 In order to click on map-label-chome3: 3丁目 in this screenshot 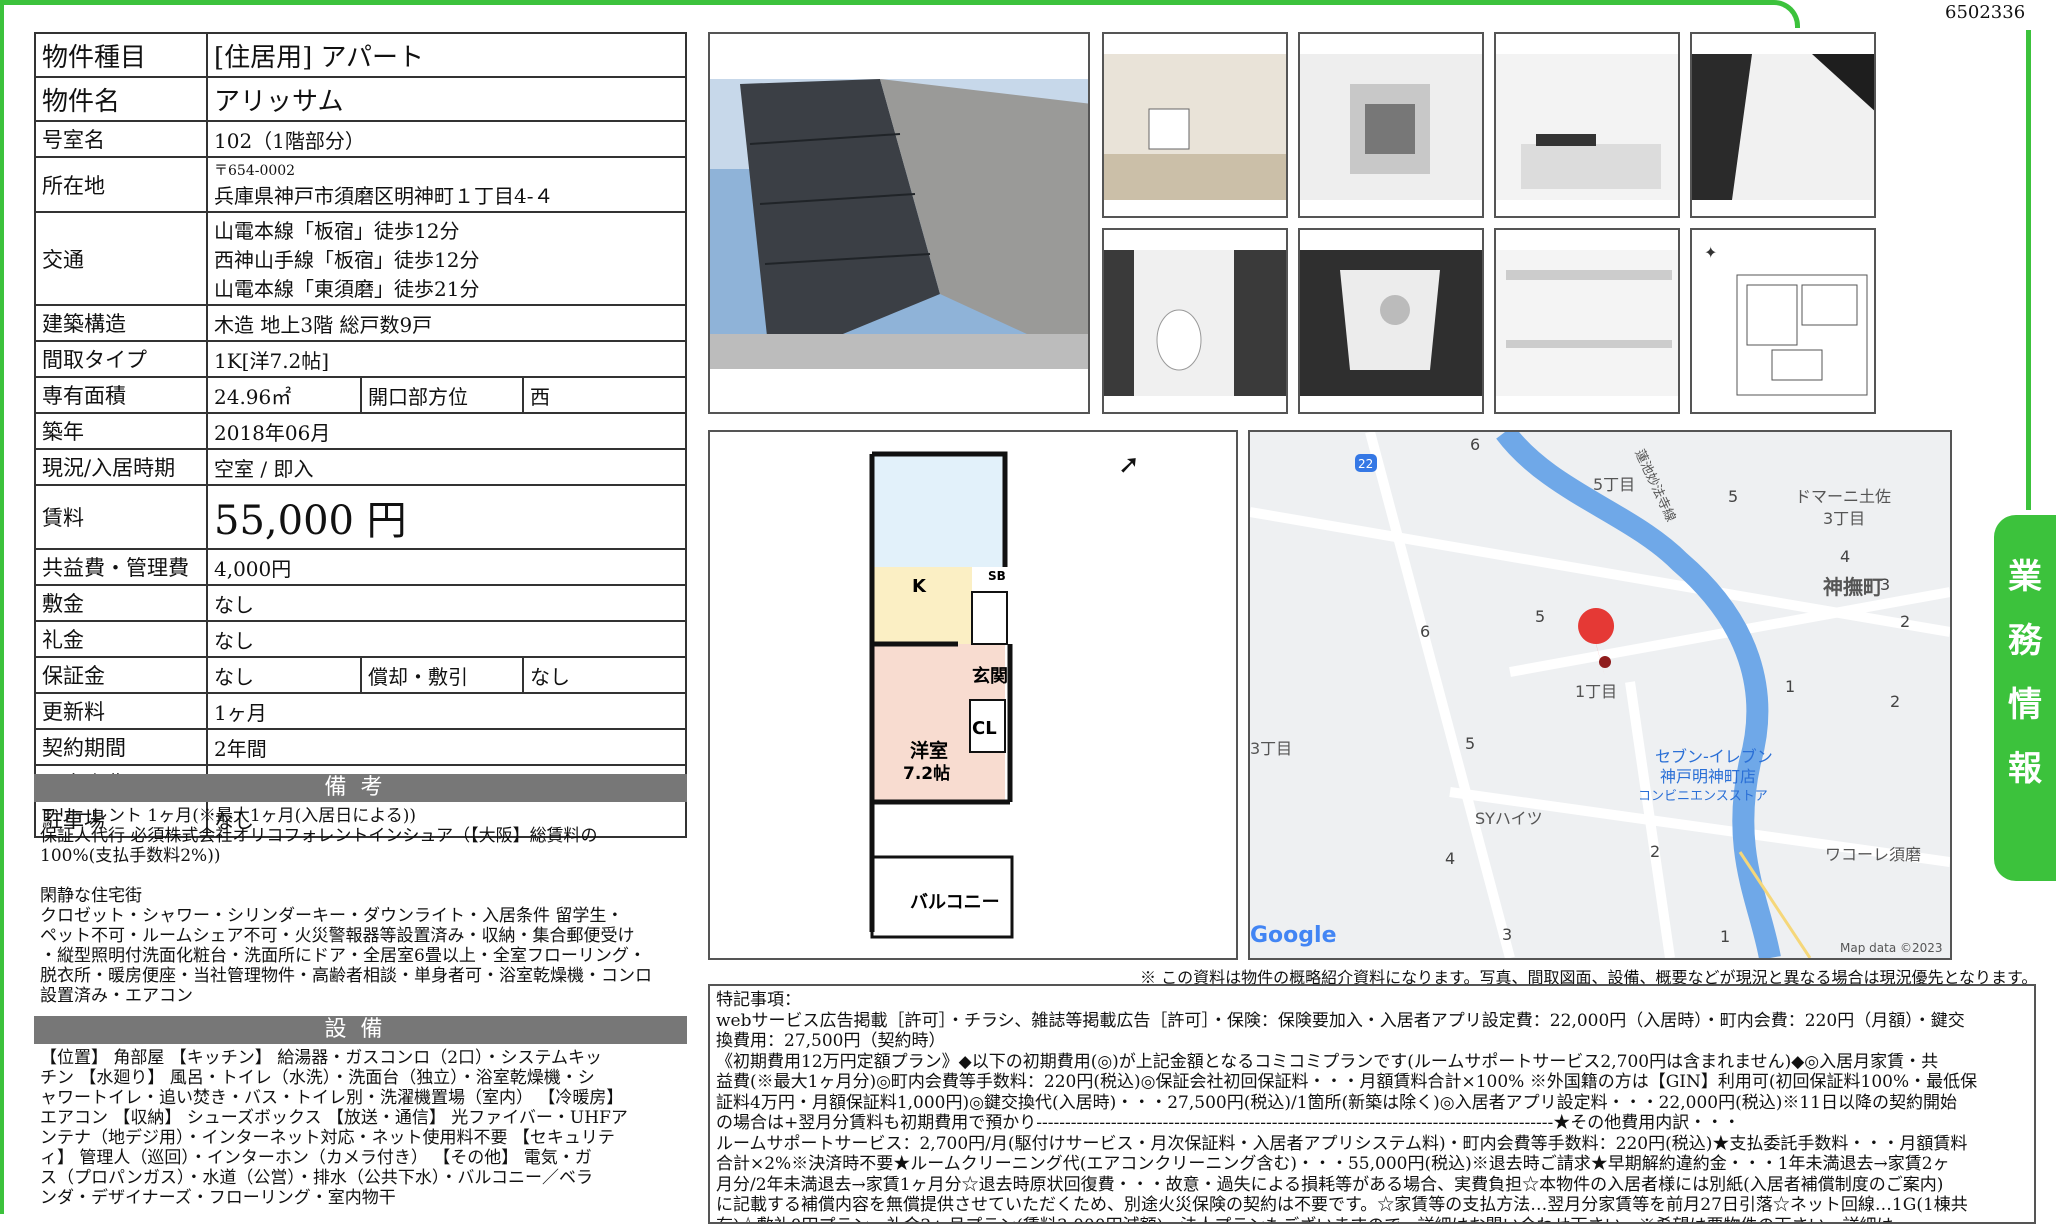, I will do `click(1271, 748)`.